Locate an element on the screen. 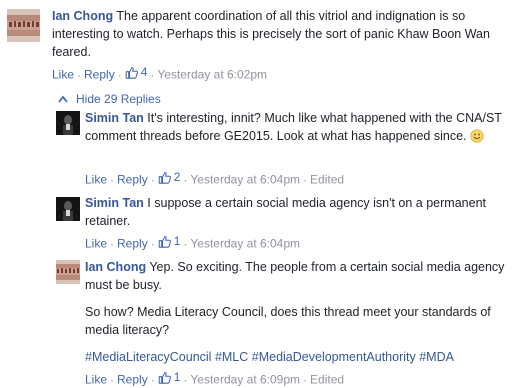  reply-actions: Like · Reply · 1 · Yesterday at 6:09pm · Edited is located at coordinates (215, 378).